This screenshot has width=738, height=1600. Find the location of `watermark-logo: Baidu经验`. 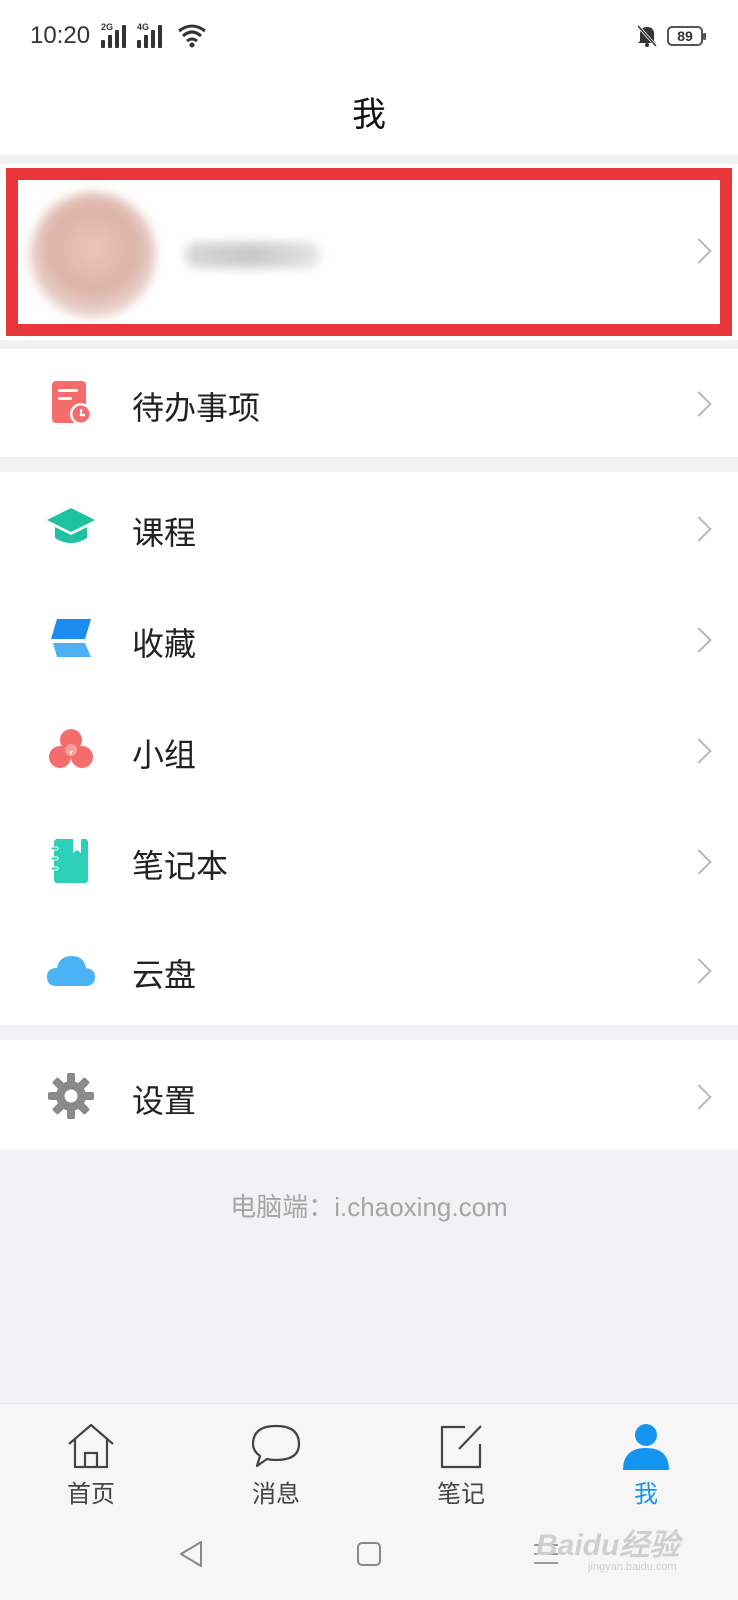

watermark-logo: Baidu经验 is located at coordinates (608, 1545).